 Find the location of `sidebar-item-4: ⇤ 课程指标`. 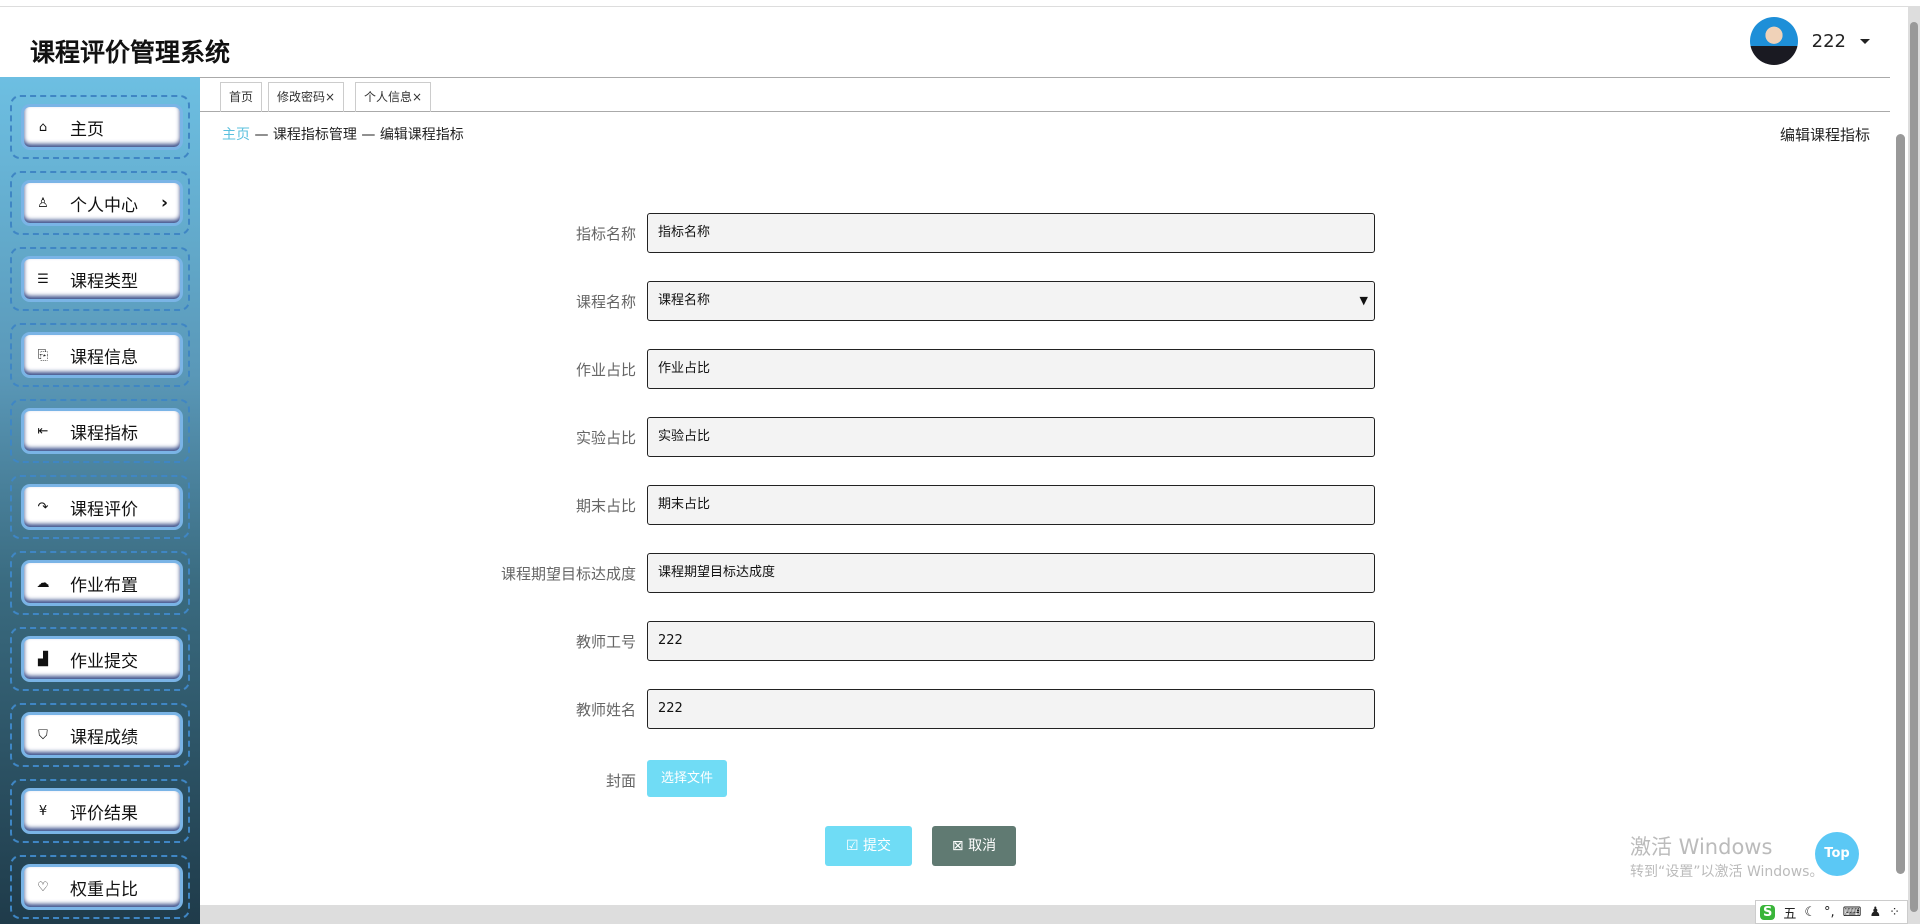

sidebar-item-4: ⇤ 课程指标 is located at coordinates (100, 431).